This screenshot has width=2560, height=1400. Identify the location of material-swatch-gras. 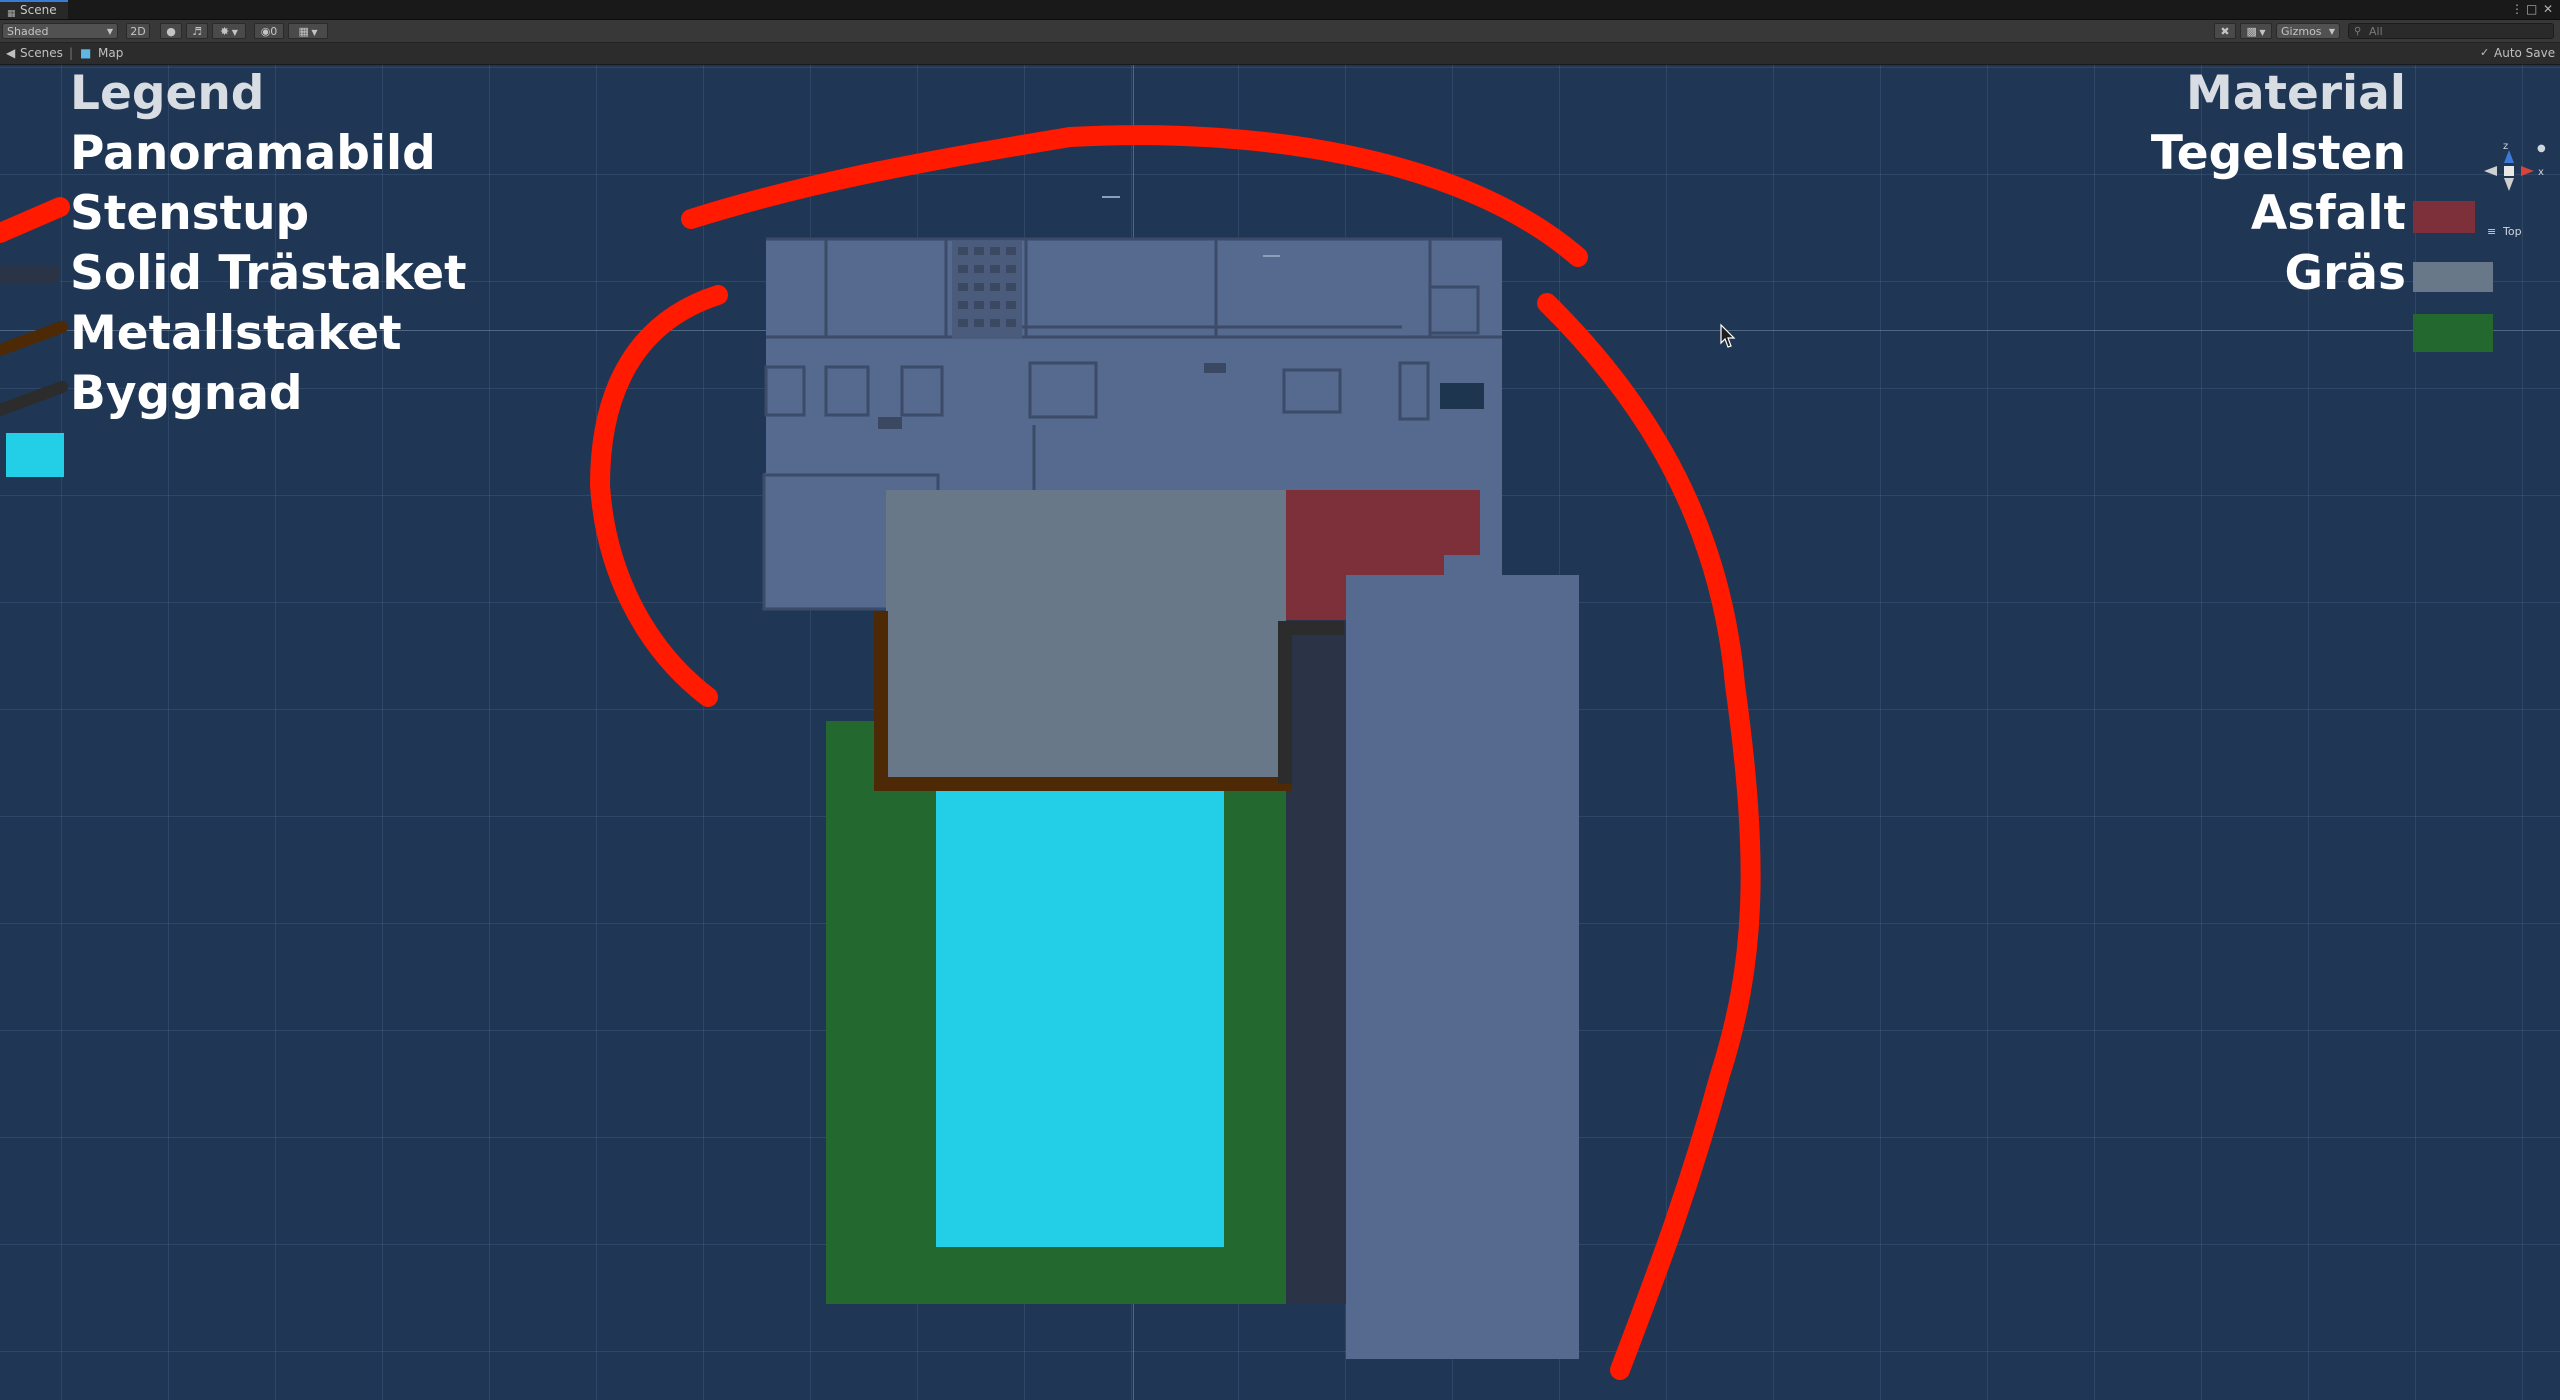
(2453, 333).